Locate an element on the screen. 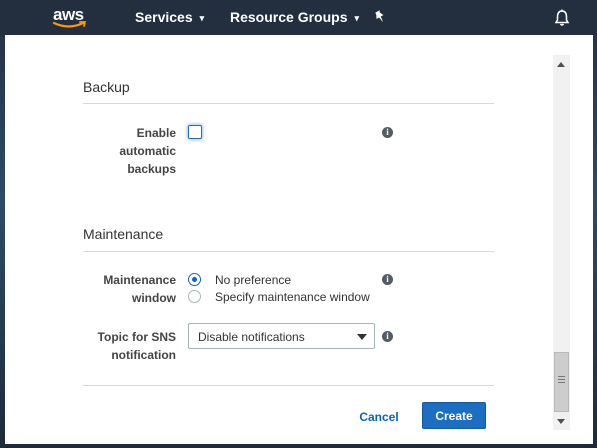 The width and height of the screenshot is (597, 448). sns-topic-select: Disable notifications is located at coordinates (281, 336).